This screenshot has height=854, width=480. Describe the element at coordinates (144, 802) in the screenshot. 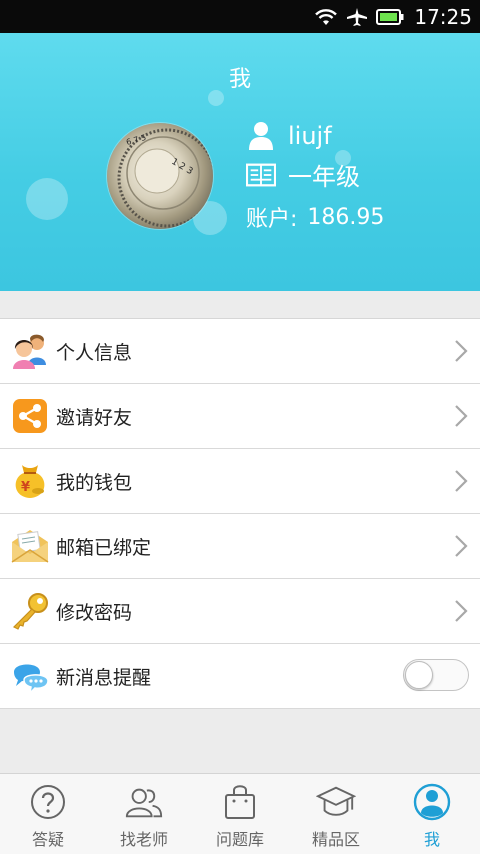

I see `teachers-icon` at that location.